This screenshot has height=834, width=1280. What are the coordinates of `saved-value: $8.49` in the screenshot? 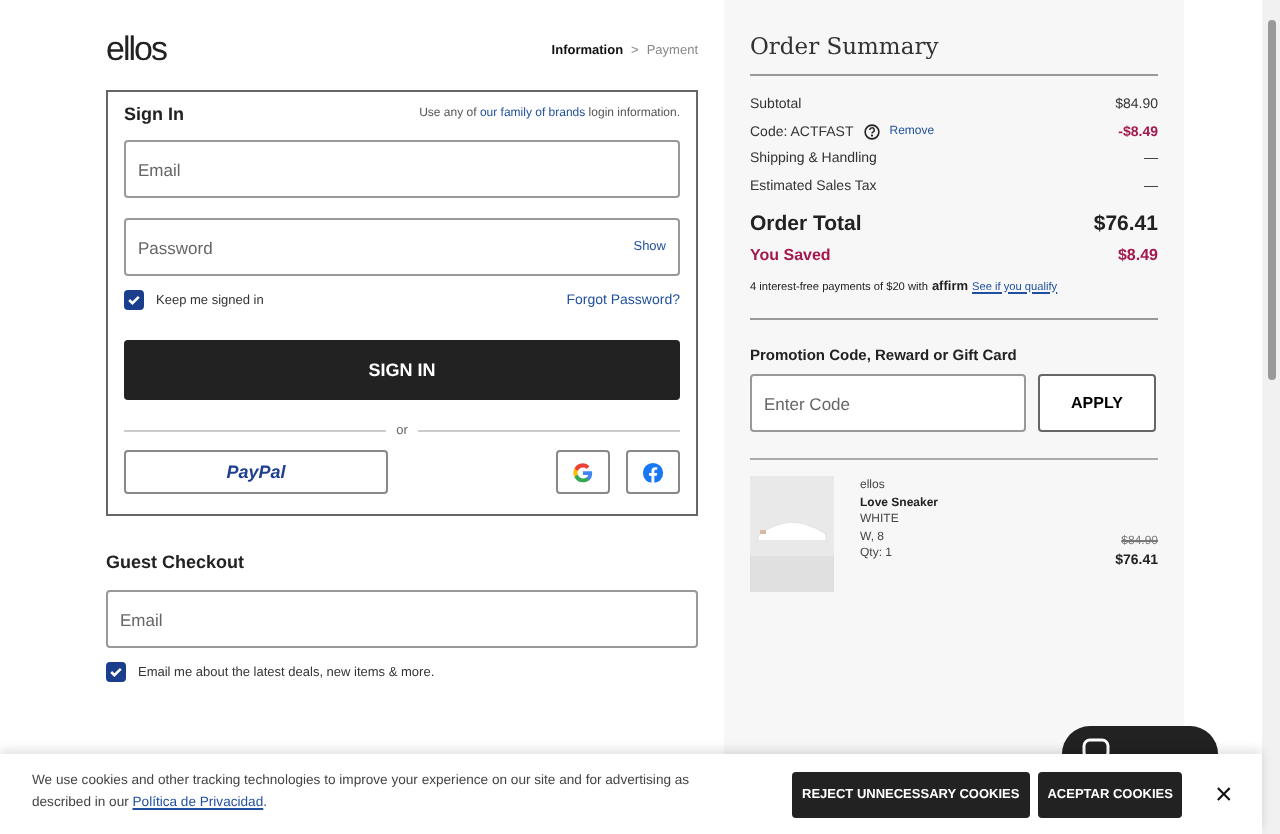 It's located at (1137, 255).